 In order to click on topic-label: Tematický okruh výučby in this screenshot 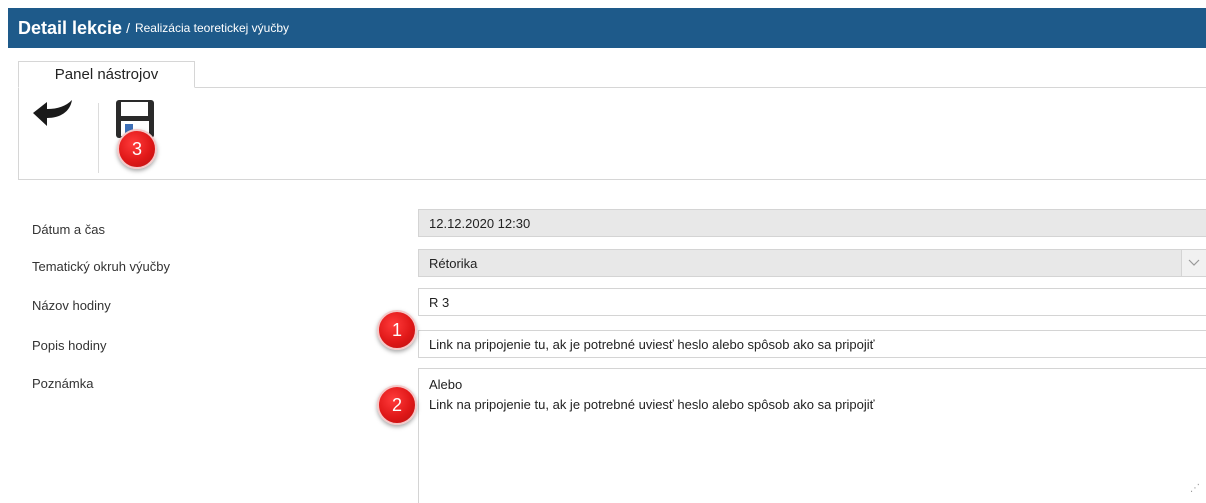, I will do `click(101, 266)`.